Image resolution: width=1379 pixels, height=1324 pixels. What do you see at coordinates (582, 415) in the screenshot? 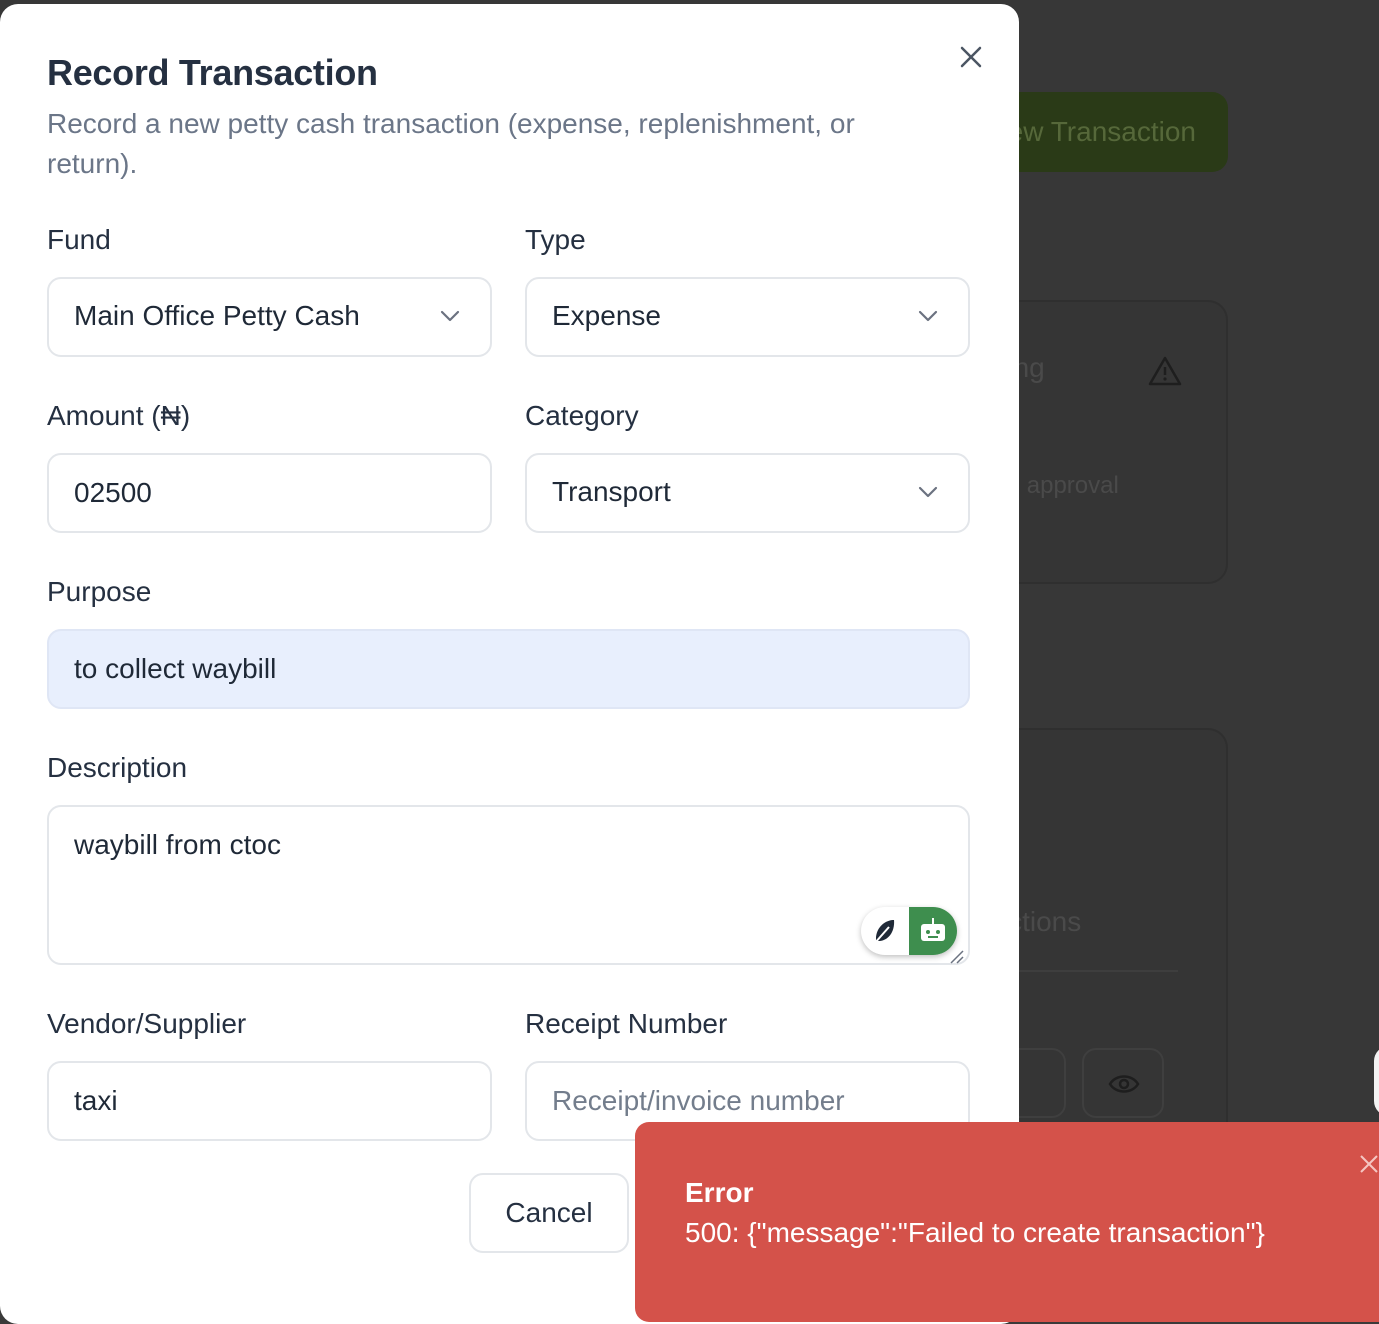
I see `category-label: Category` at bounding box center [582, 415].